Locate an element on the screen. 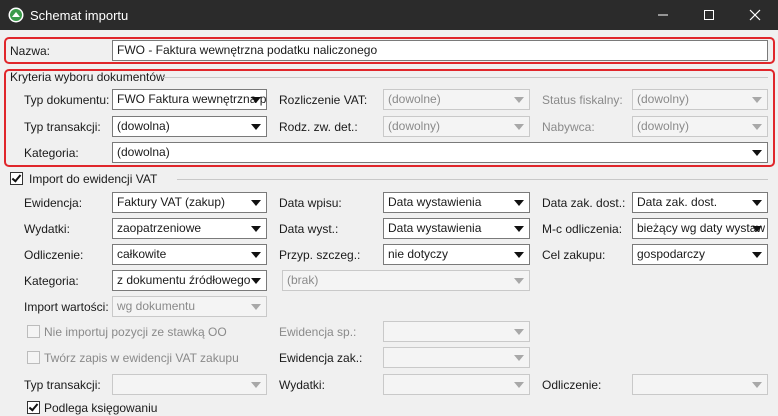  kryteria-kategoria-select: (dowolna) is located at coordinates (440, 152).